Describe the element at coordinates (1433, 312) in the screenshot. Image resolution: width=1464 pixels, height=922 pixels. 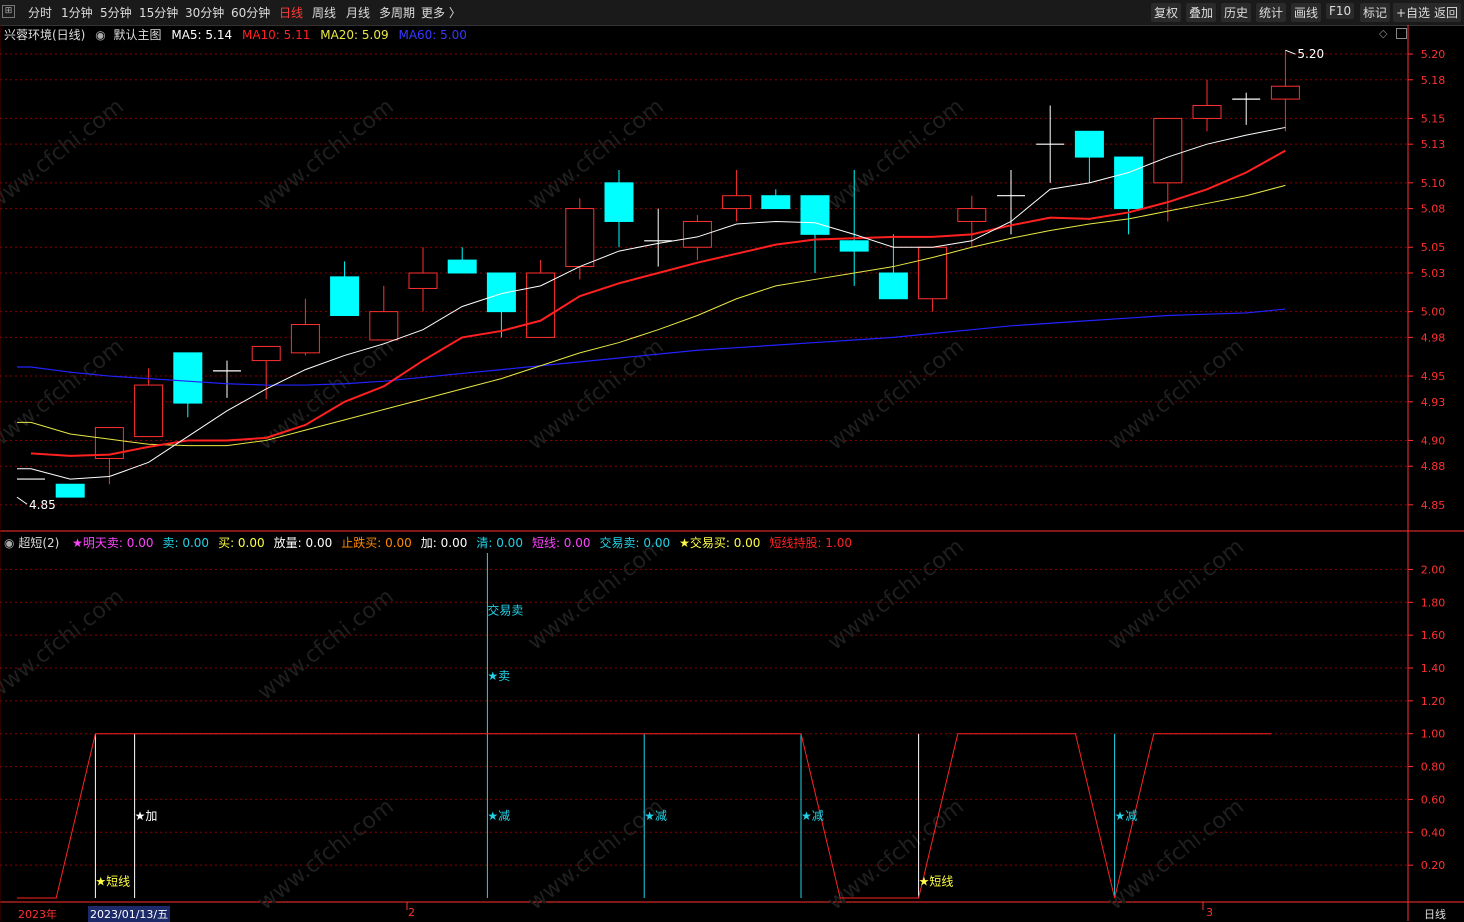
I see `price-tick-label: 5.00` at that location.